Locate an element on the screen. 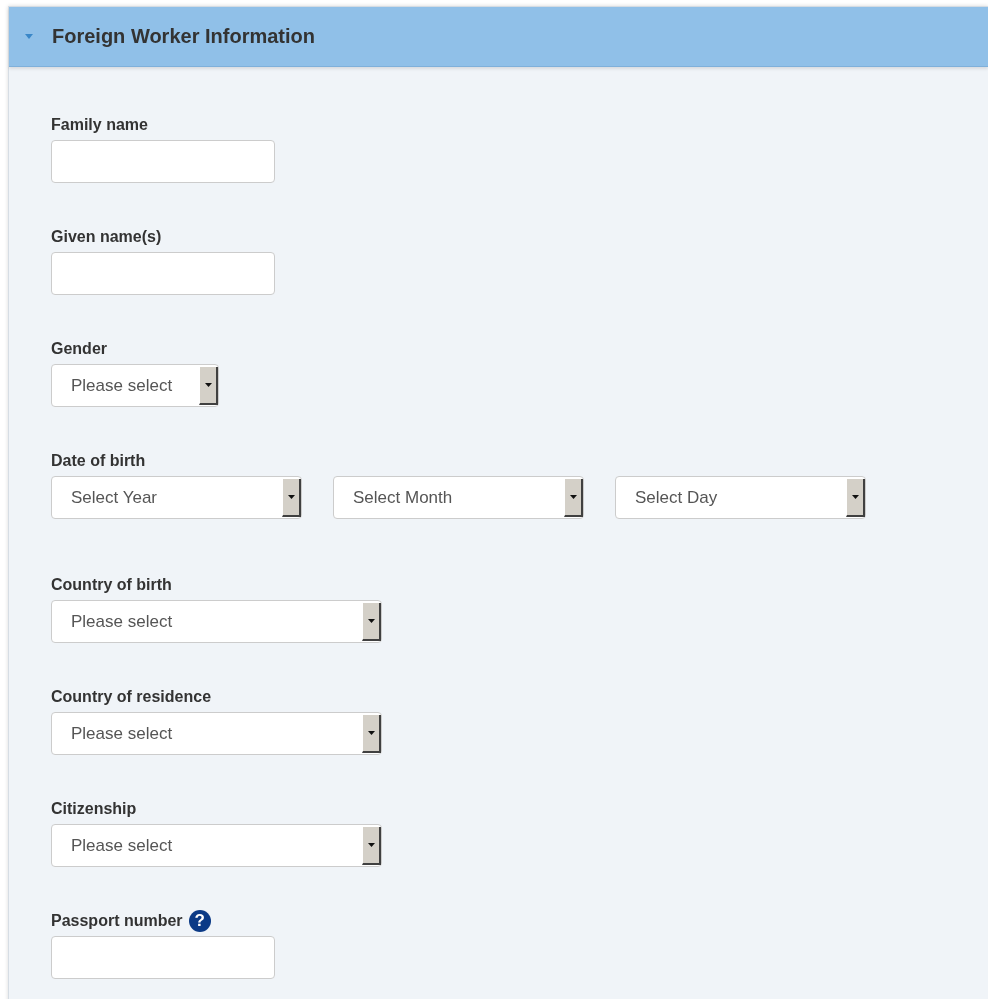 The height and width of the screenshot is (1005, 988). field-label: Country of residence is located at coordinates (131, 697).